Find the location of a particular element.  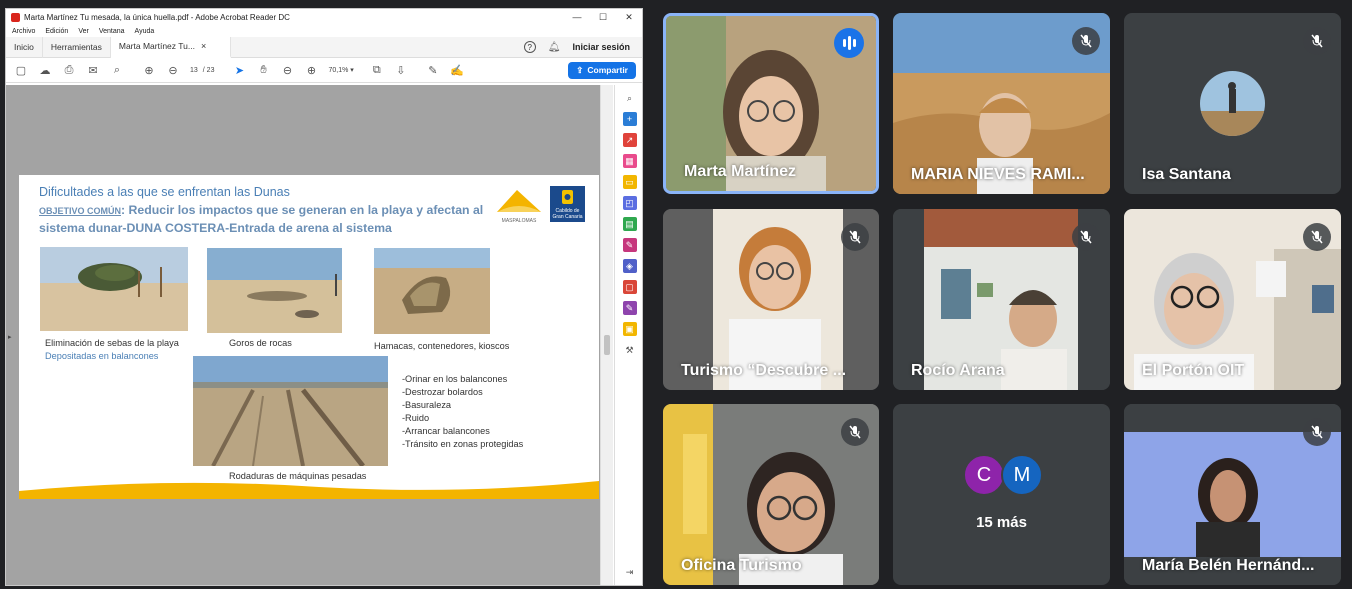

share-icon: ⇪ is located at coordinates (580, 69).